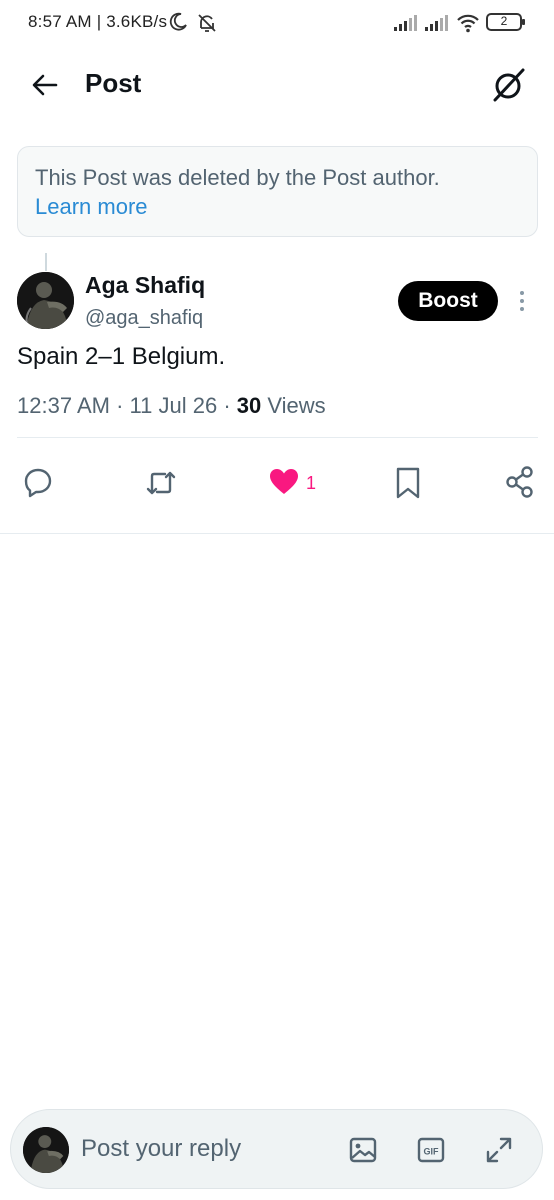  What do you see at coordinates (63, 405) in the screenshot?
I see `post-time: 12:37 AM` at bounding box center [63, 405].